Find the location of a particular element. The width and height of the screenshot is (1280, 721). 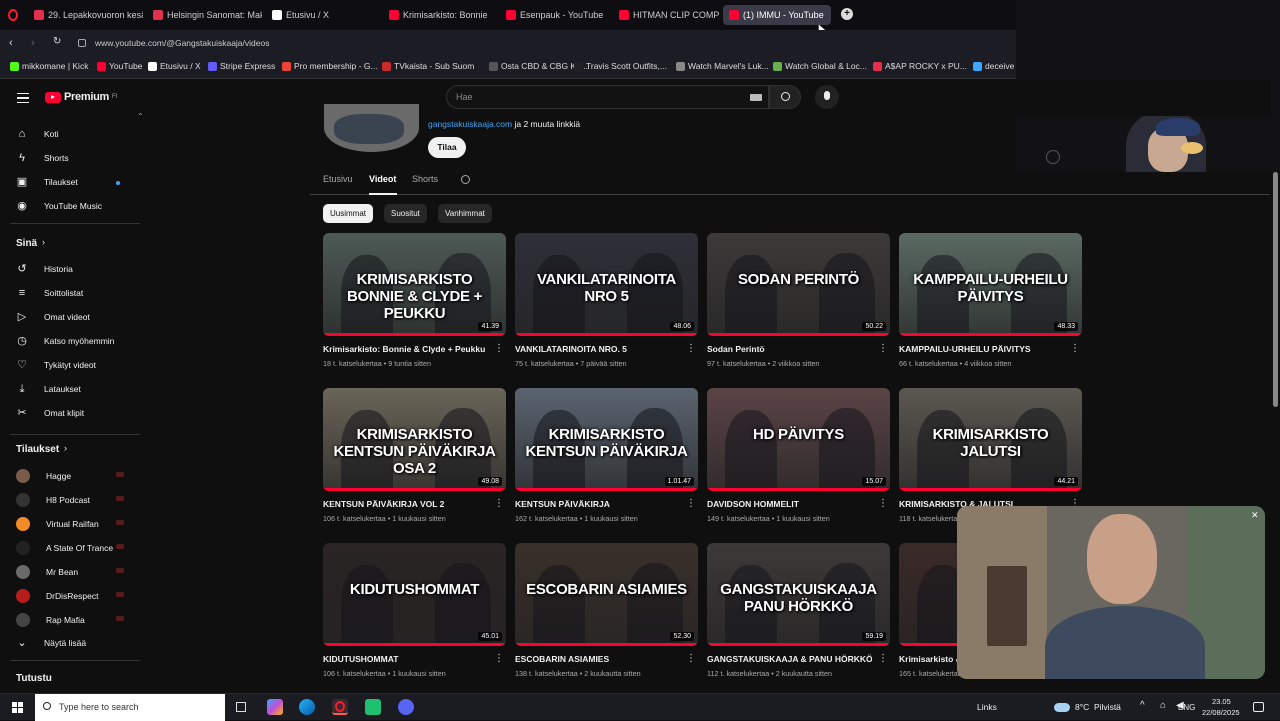

page-scrollbar is located at coordinates (1275, 432).